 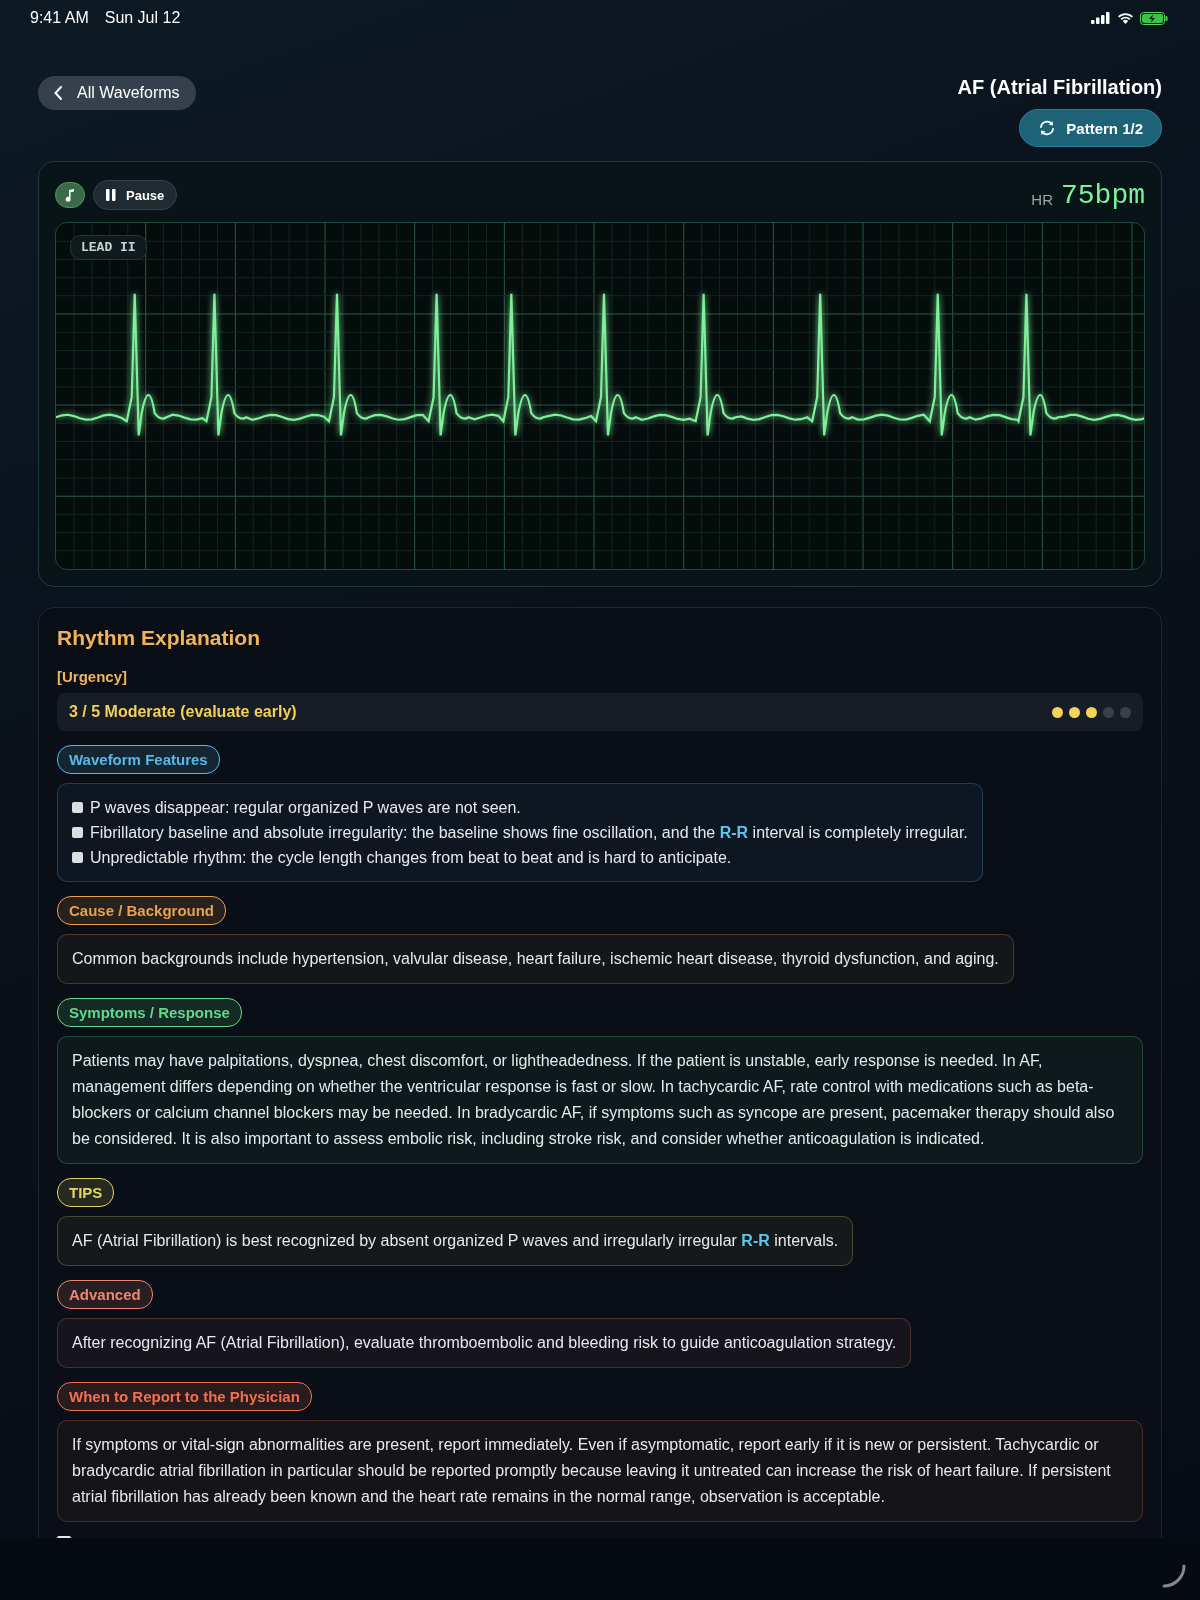 I want to click on back-button: All Waveforms, so click(x=117, y=93).